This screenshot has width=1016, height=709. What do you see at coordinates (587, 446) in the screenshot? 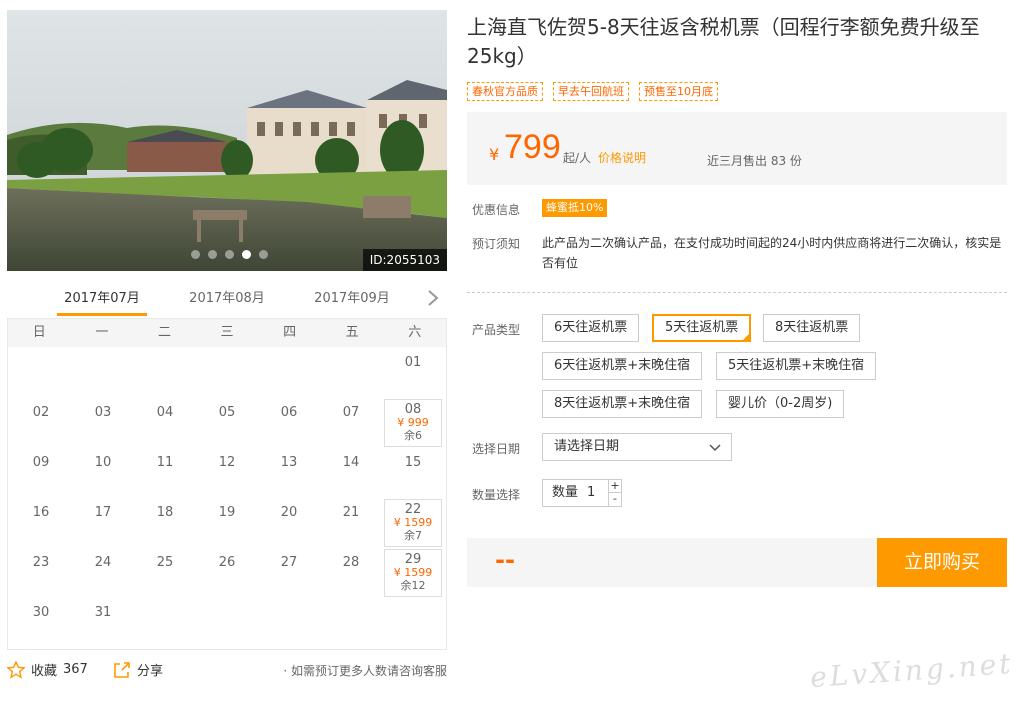
I see `date-select-value: 请选择日期` at bounding box center [587, 446].